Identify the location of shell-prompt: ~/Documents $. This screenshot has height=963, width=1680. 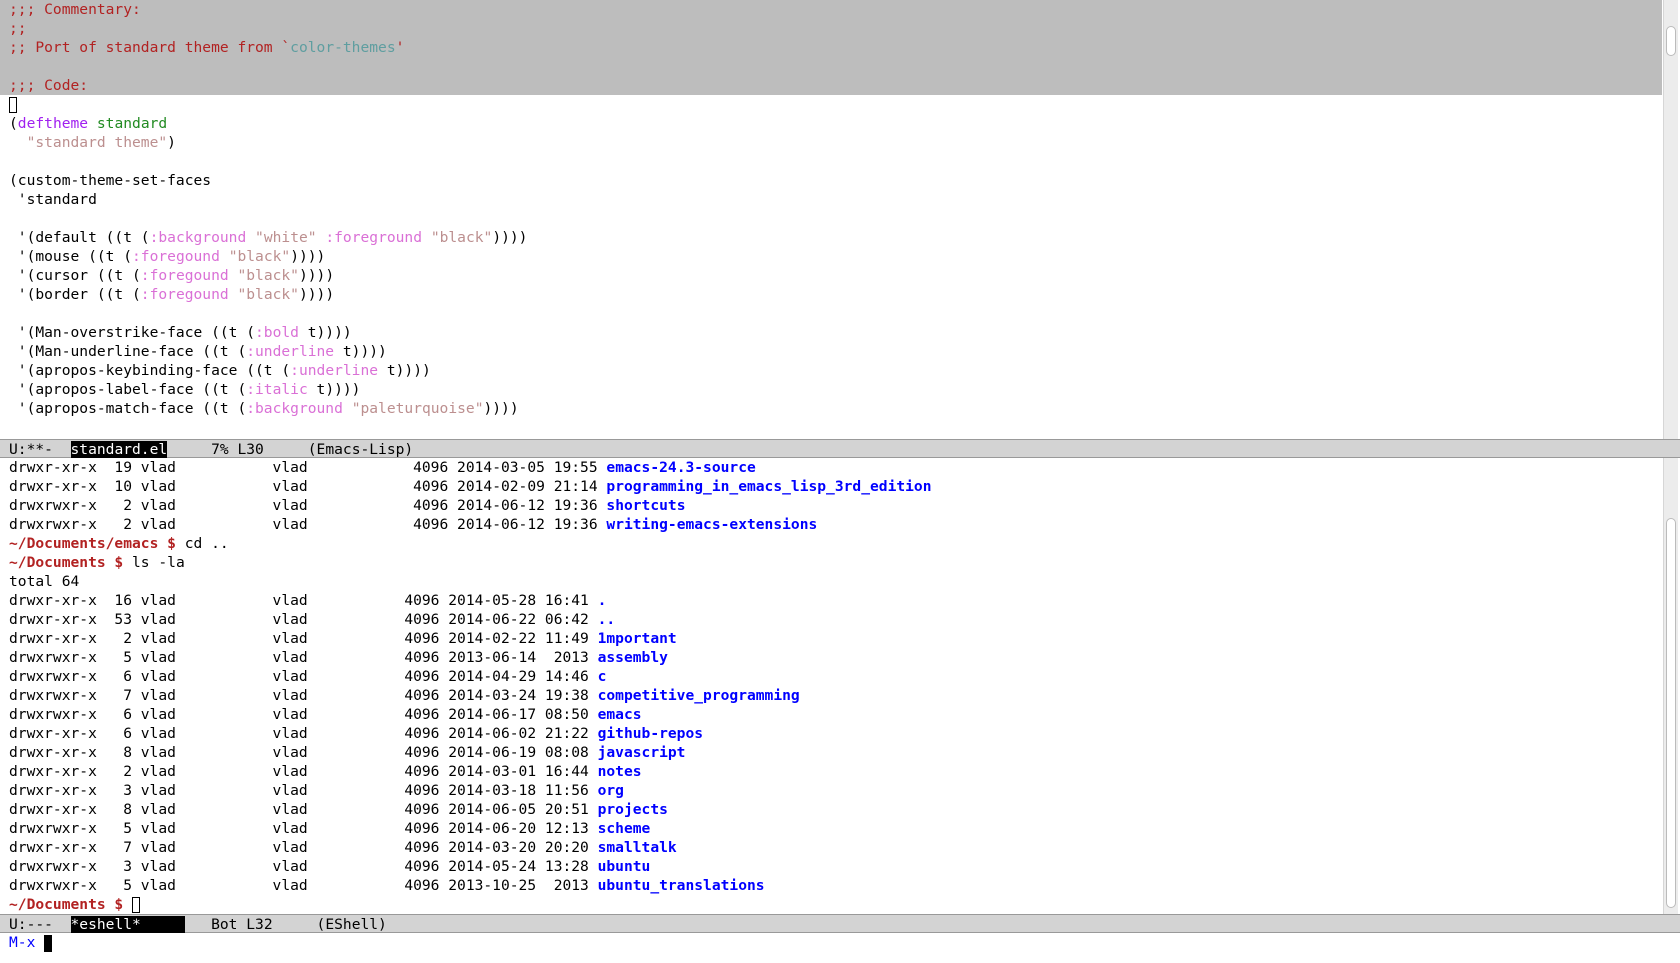
(66, 904).